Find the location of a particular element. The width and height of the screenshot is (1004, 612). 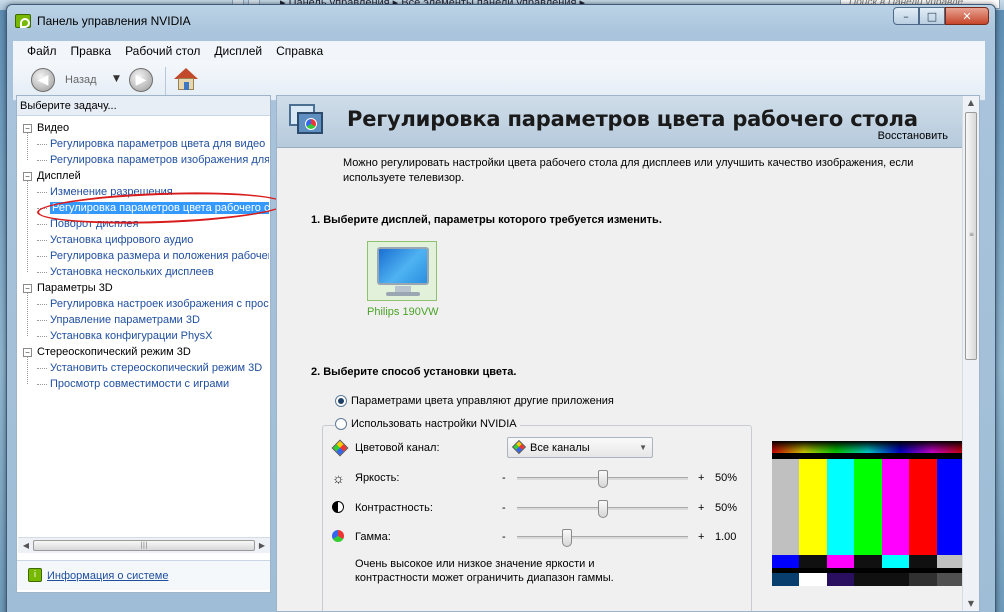

step2-heading: 2. Выберите способ установки цвета. is located at coordinates (414, 372).